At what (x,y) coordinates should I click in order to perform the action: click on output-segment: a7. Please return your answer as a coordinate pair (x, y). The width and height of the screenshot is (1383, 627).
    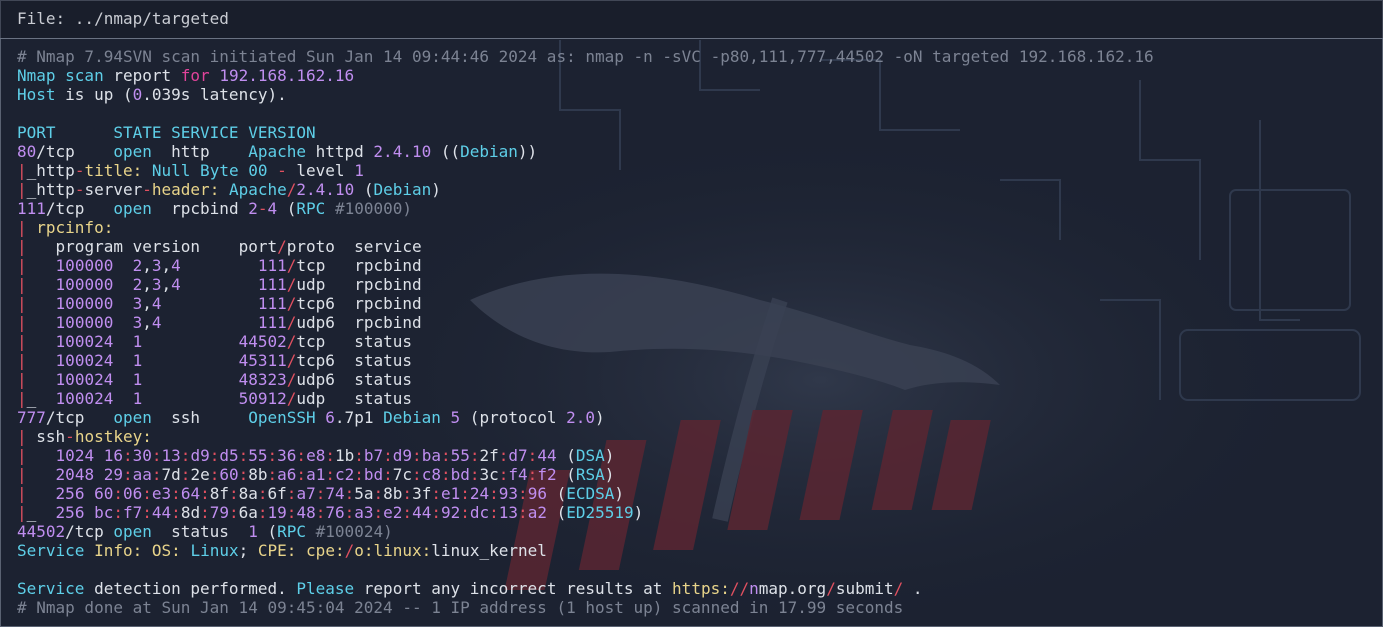
    Looking at the image, I should click on (306, 493).